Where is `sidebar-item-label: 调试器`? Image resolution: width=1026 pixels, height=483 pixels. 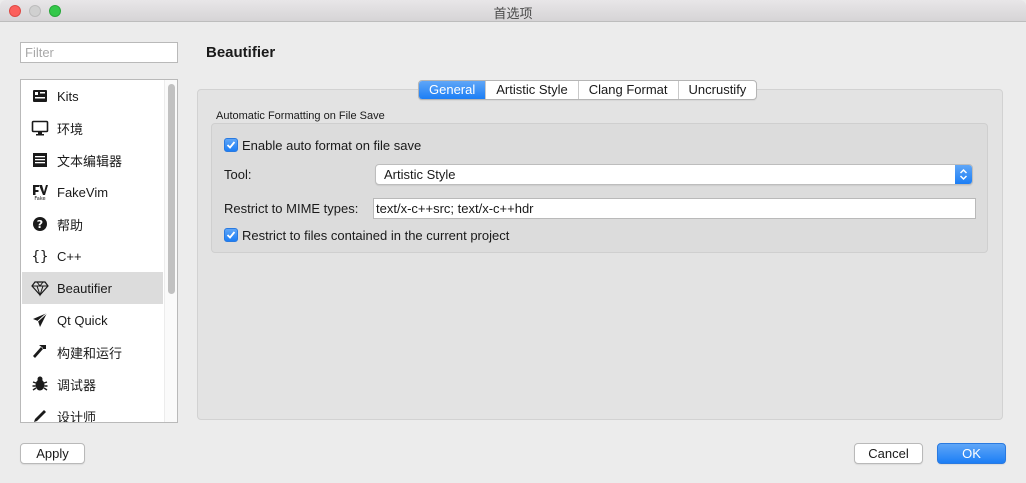
sidebar-item-label: 调试器 is located at coordinates (77, 385).